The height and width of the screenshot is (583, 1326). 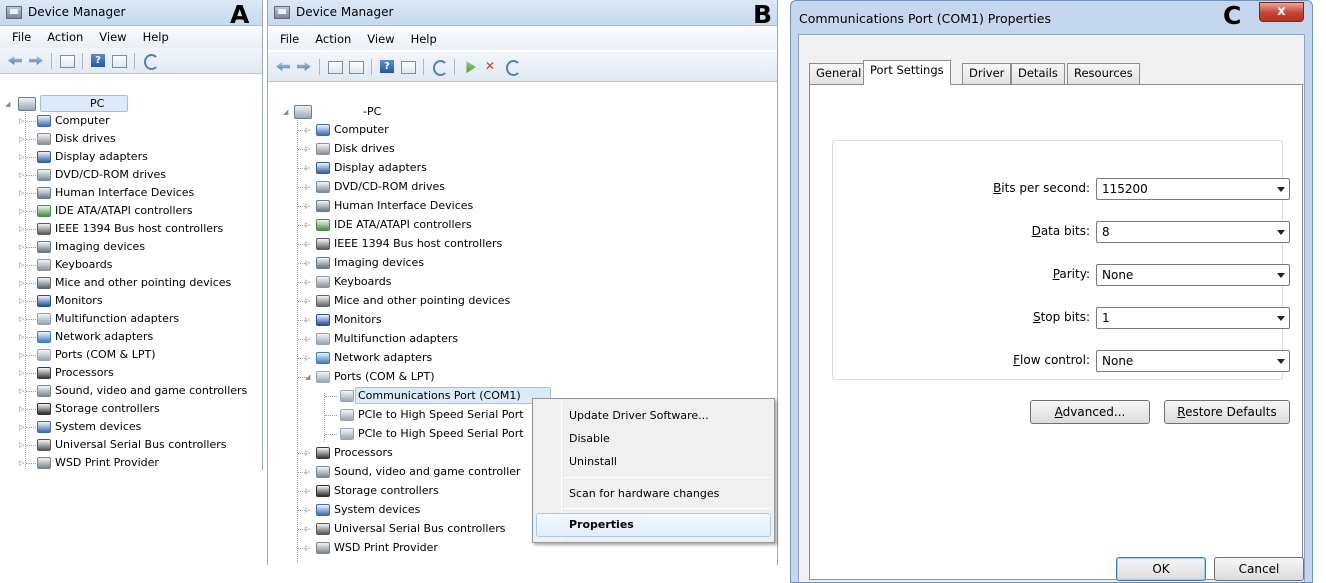 I want to click on tab-port-settings: Port Settings, so click(x=907, y=72).